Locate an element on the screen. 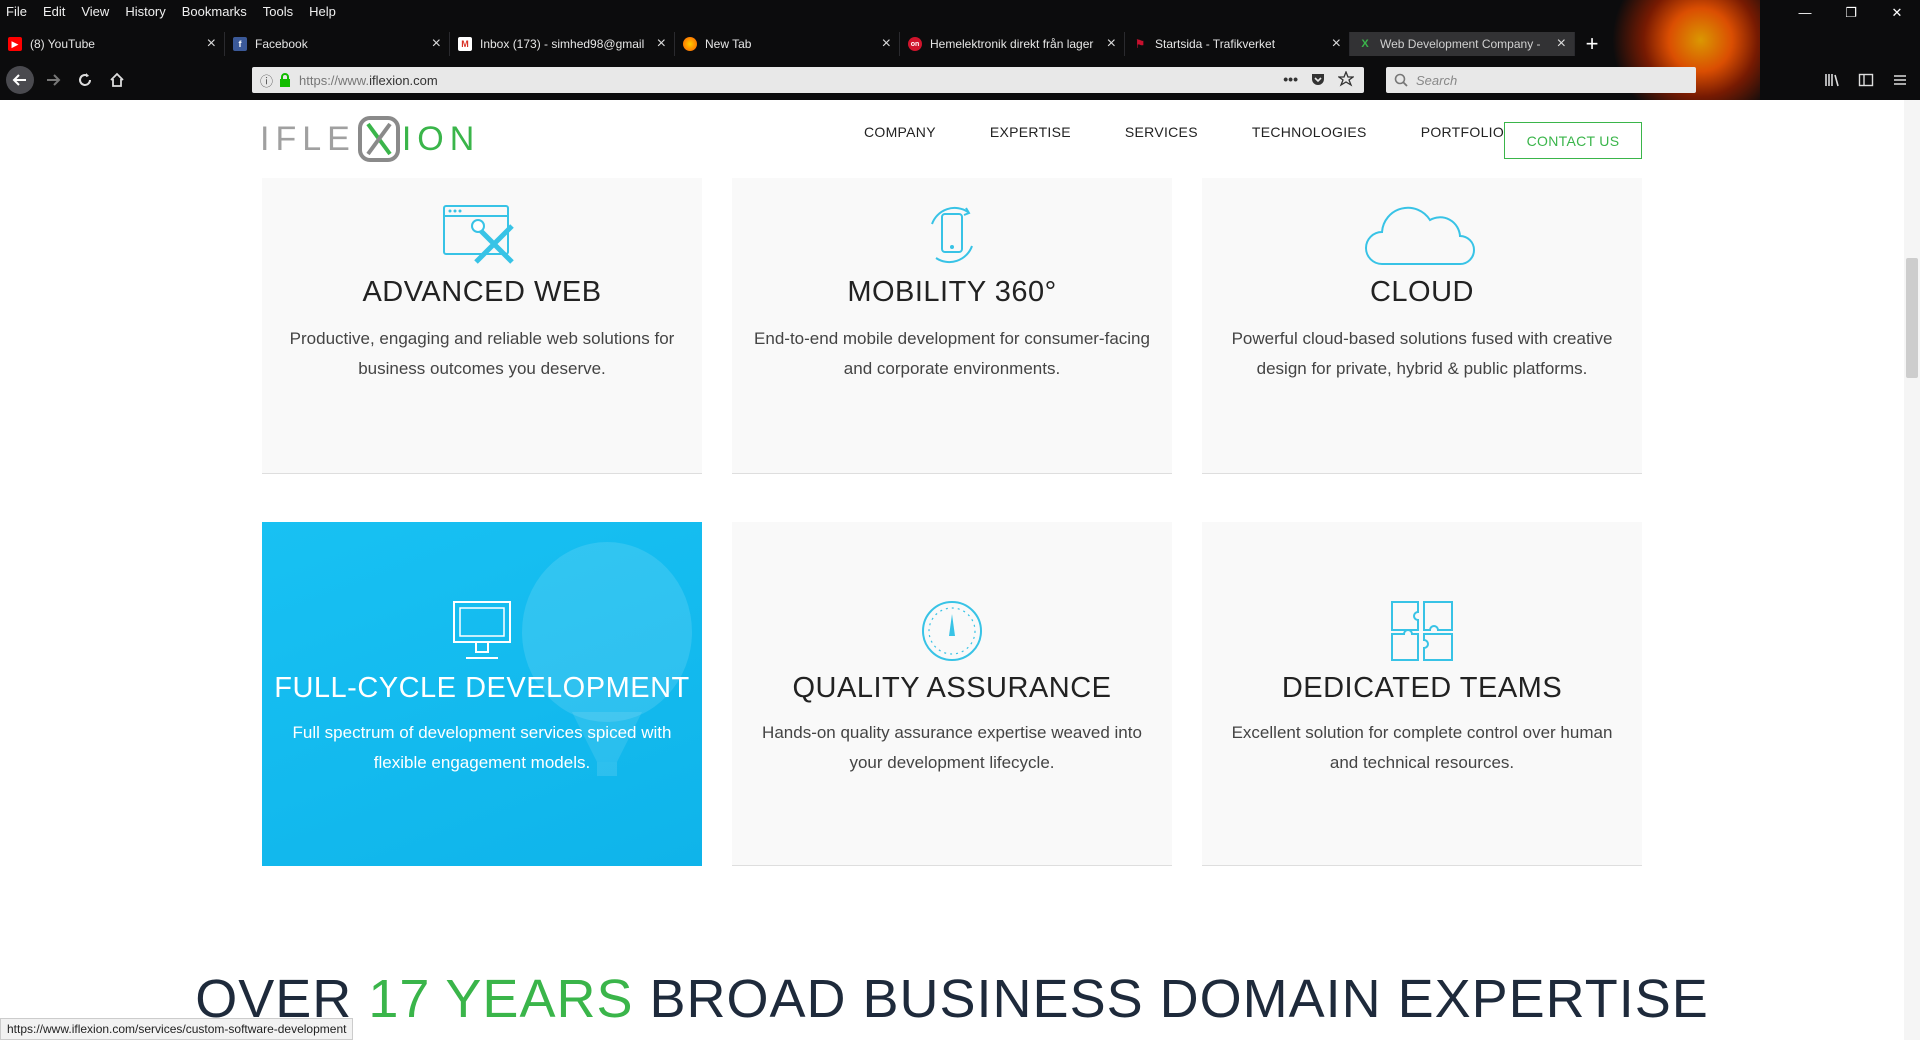  menu-tools: Tools is located at coordinates (278, 11).